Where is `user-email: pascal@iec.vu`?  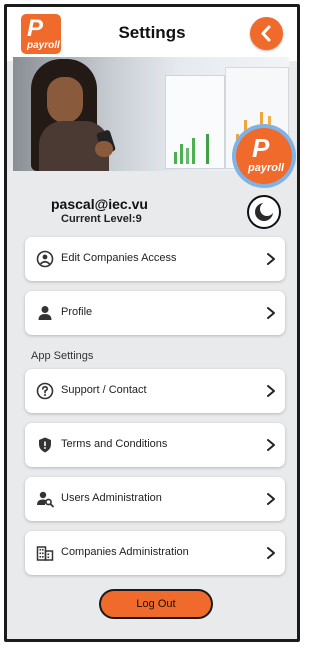
user-email: pascal@iec.vu is located at coordinates (99, 204).